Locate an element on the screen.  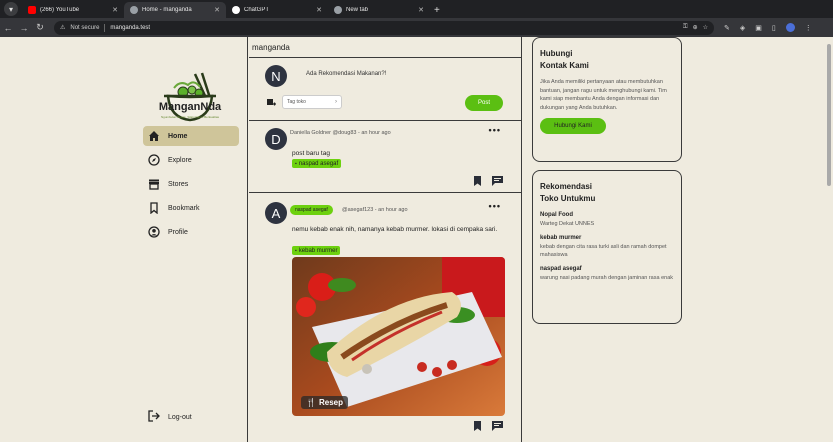
store-tag-chip: ▪ kebab murmer is located at coordinates (316, 250).